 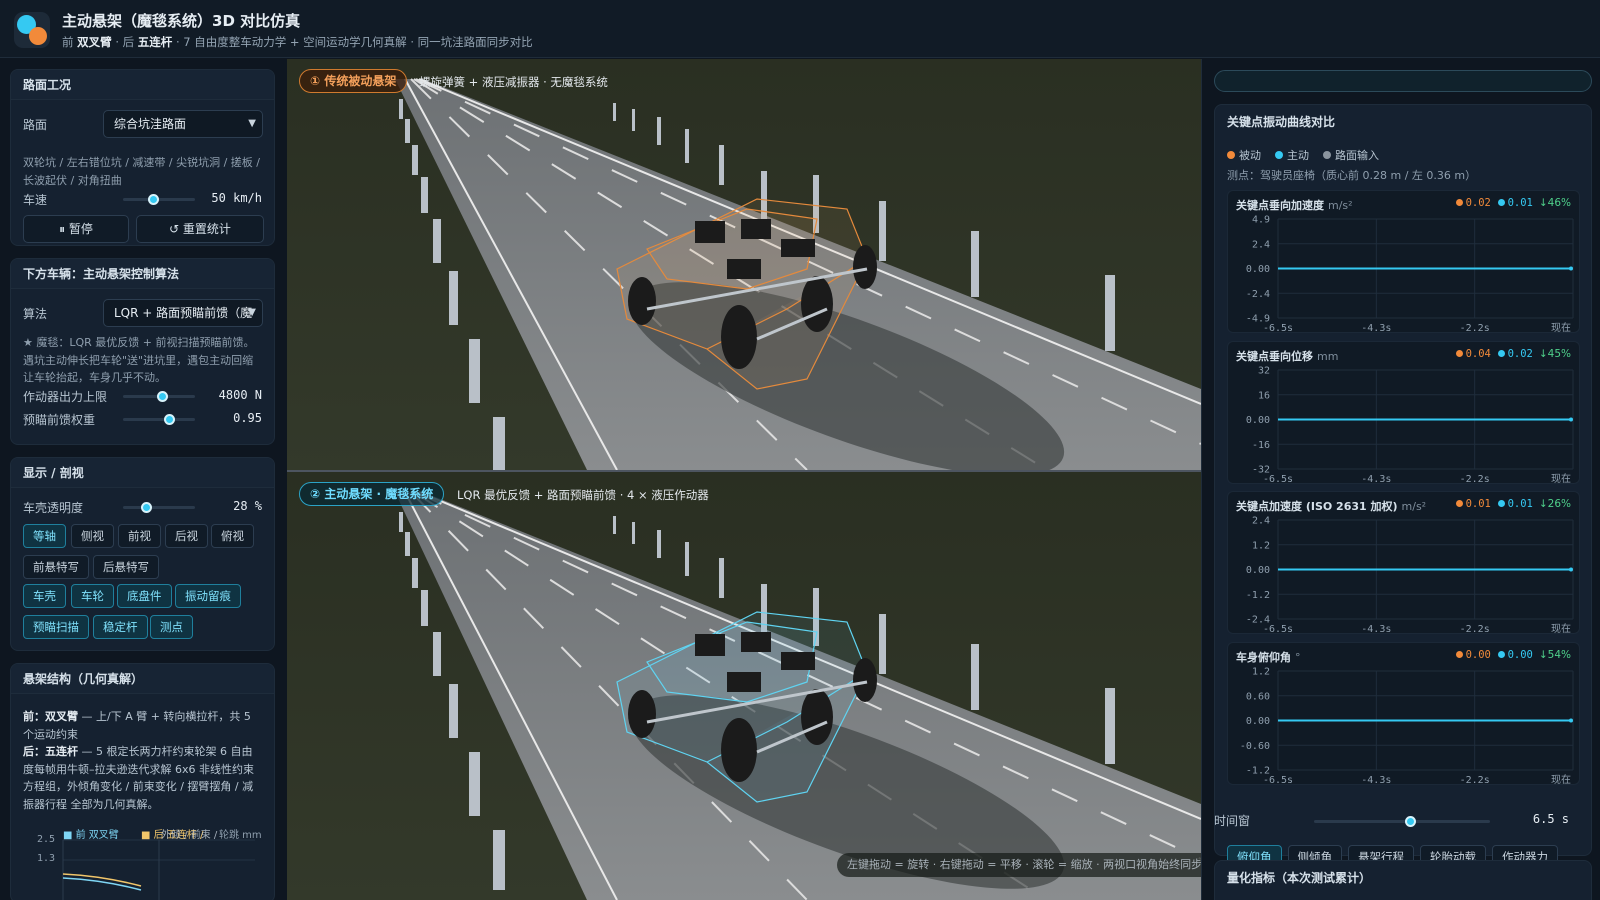 What do you see at coordinates (1402, 821) in the screenshot?
I see `timewin-slider` at bounding box center [1402, 821].